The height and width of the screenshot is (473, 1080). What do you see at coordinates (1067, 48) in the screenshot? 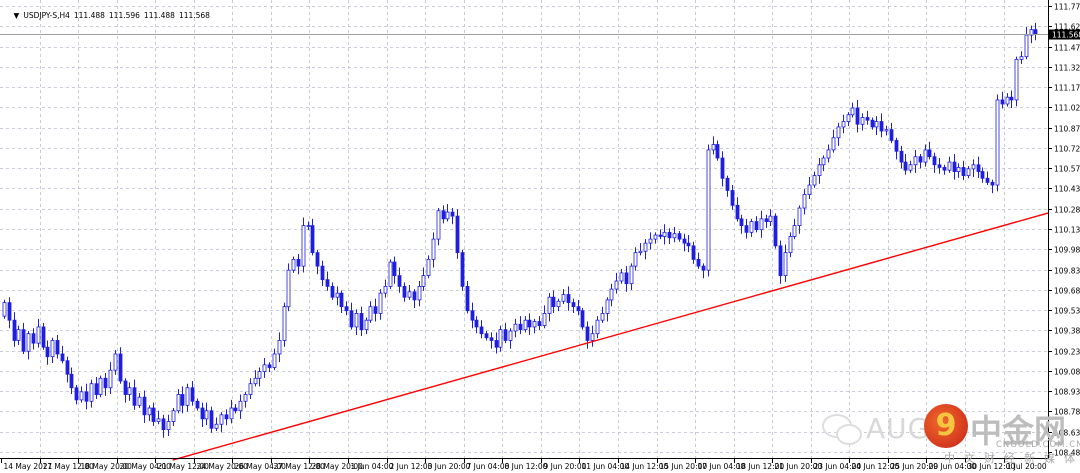
I see `y-tick-label: 111.475` at bounding box center [1067, 48].